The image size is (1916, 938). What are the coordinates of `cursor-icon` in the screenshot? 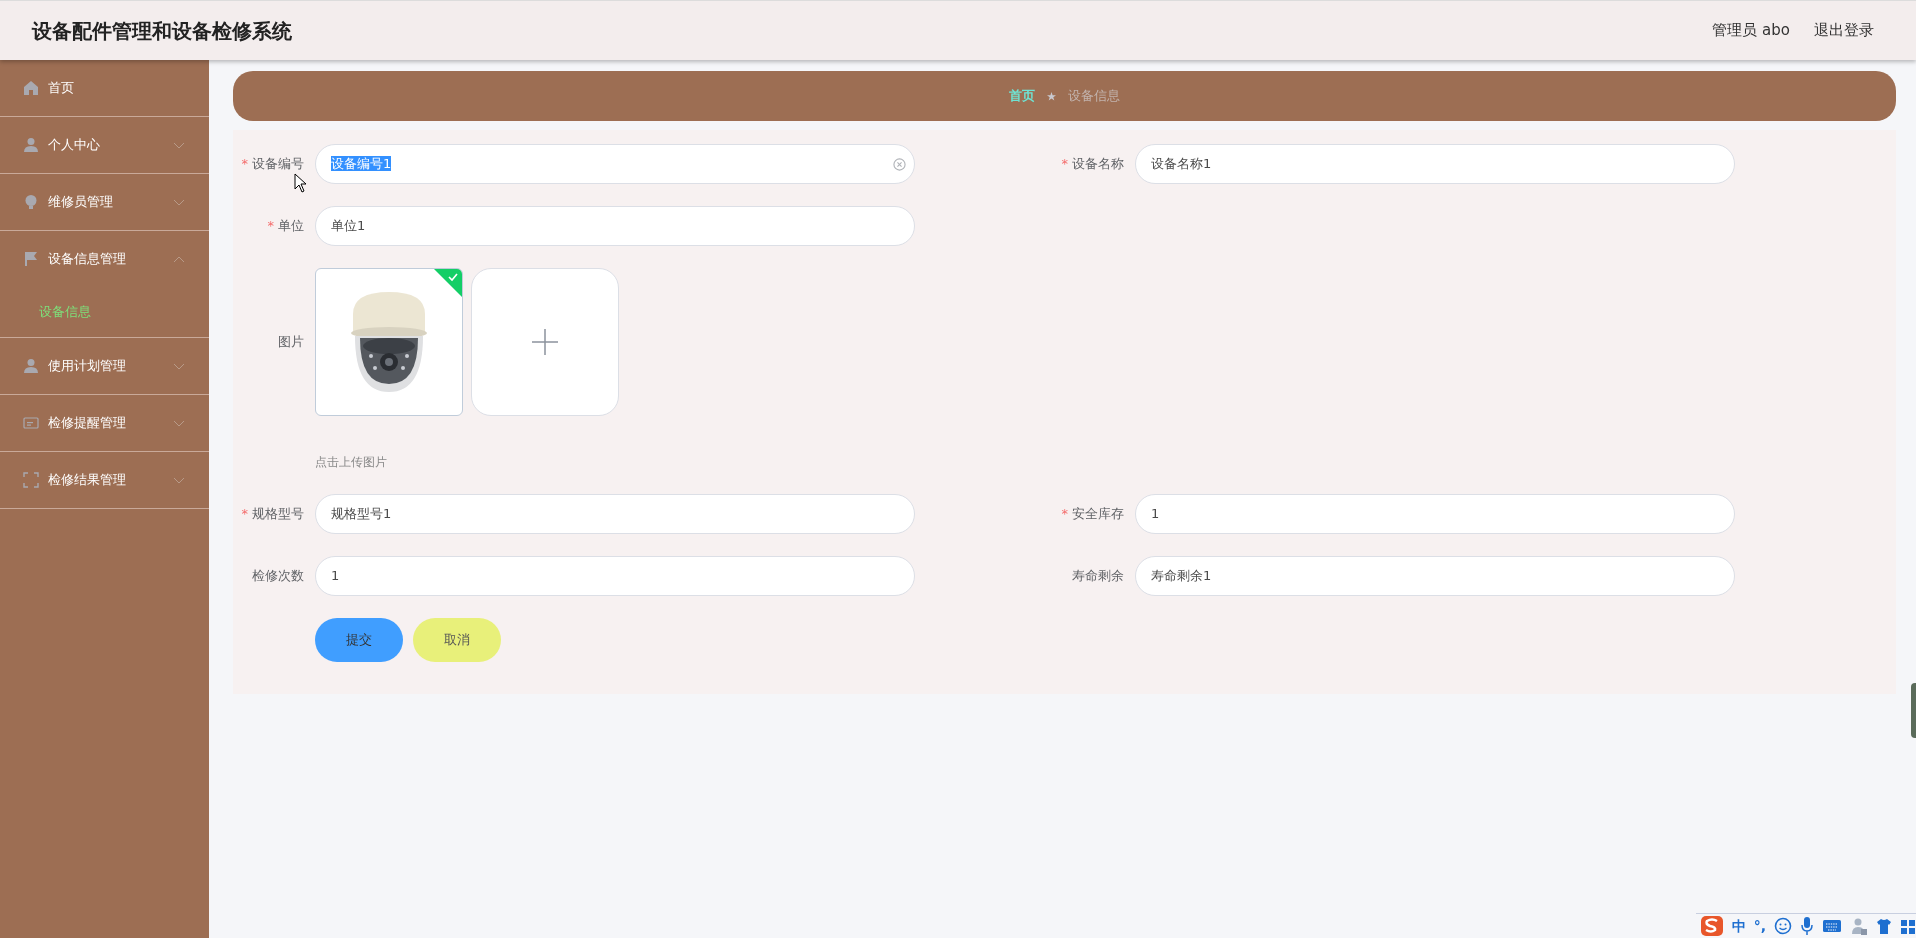 It's located at (301, 183).